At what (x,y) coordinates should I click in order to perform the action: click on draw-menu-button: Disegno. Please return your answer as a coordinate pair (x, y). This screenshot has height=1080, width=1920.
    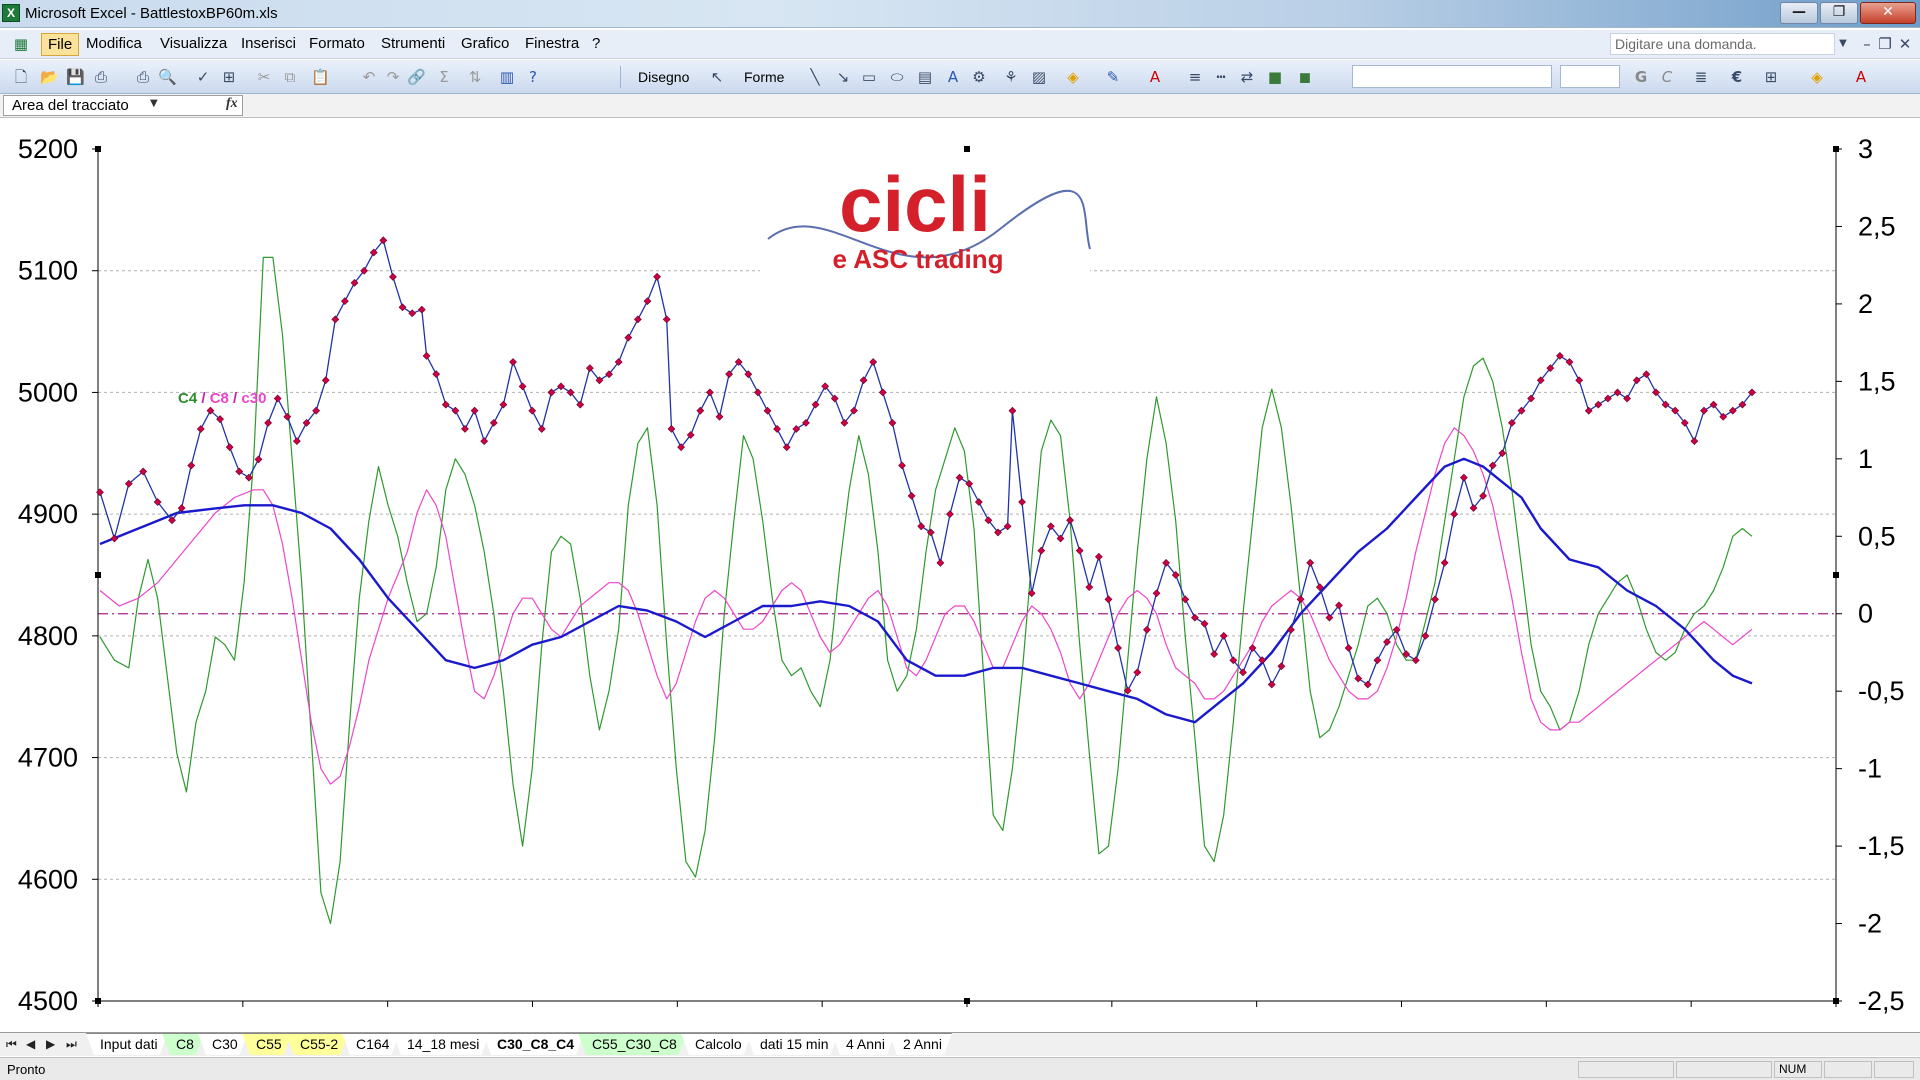
    Looking at the image, I should click on (663, 77).